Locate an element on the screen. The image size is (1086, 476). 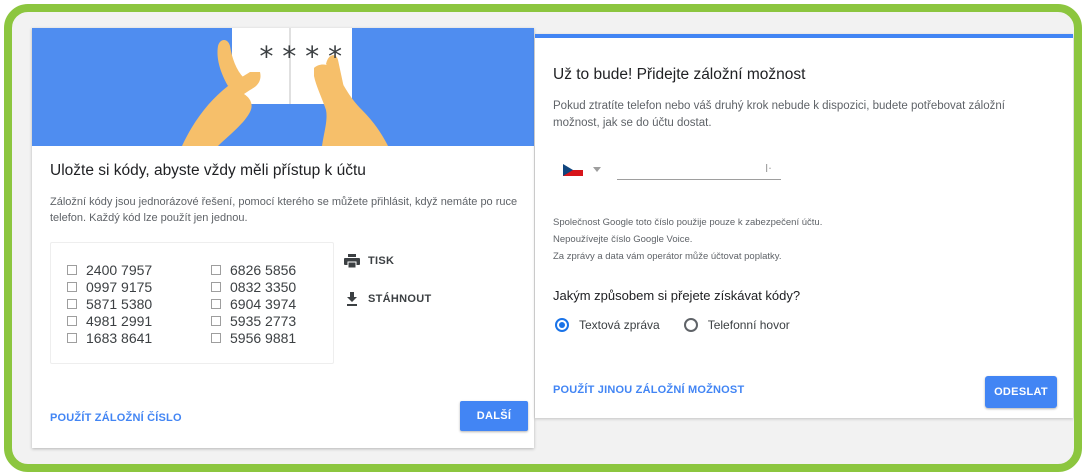
use-backup-number-link: POUŽÍT ZÁLOŽNÍ ČÍSLO is located at coordinates (116, 418).